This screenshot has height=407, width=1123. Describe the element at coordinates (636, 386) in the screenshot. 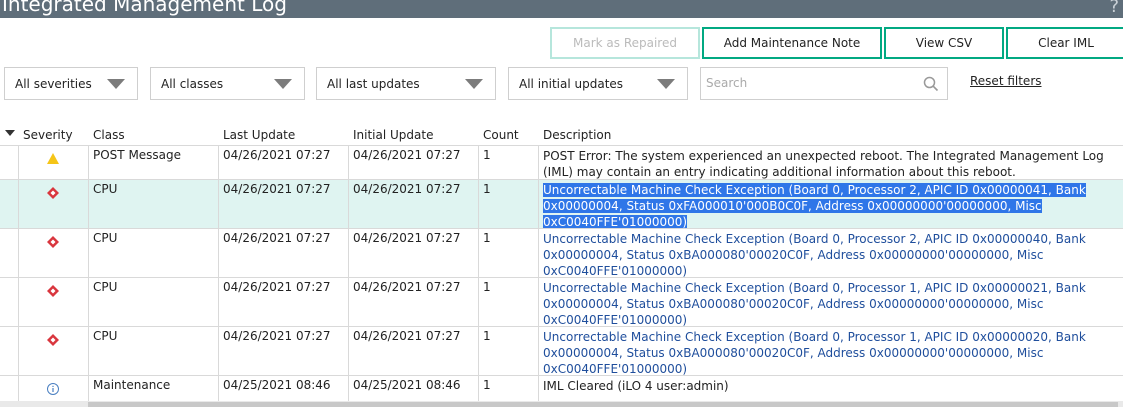

I see `row-description: IML Cleared (iLO 4 user:admin)` at that location.